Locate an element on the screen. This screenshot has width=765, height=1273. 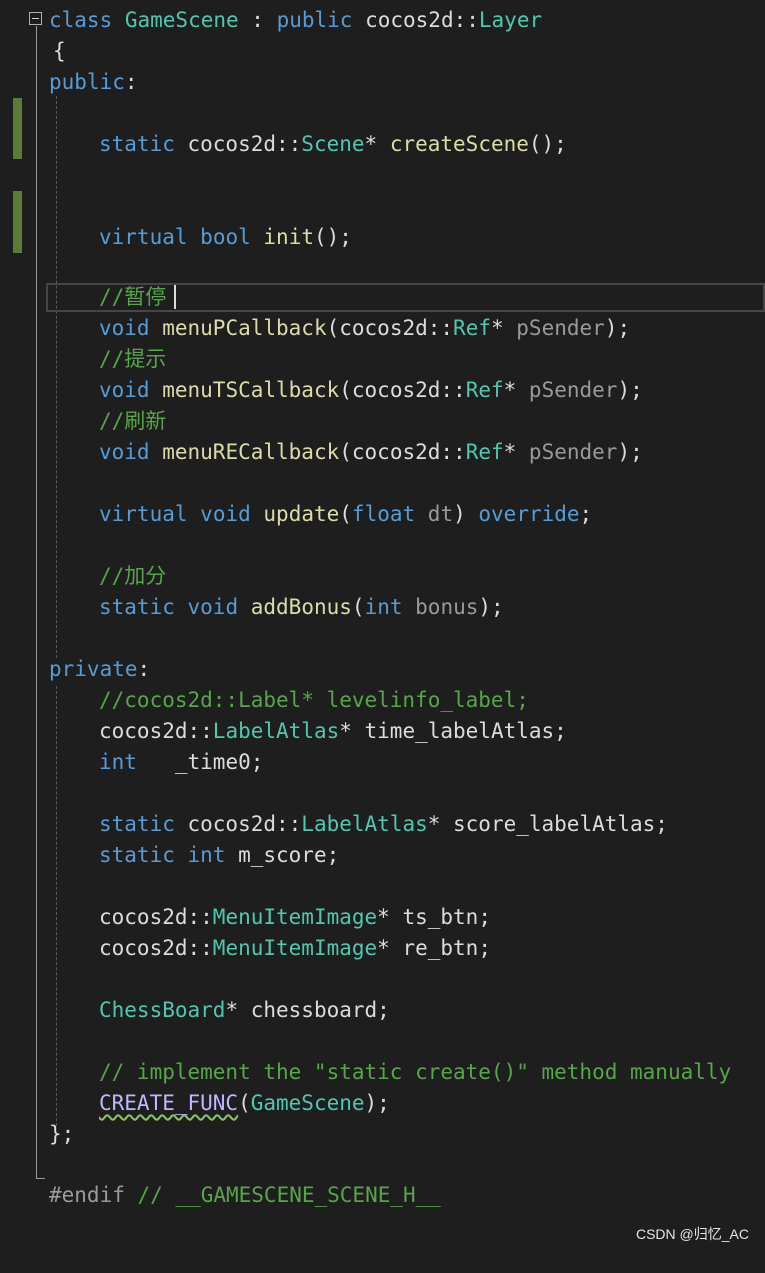
code-line-28: static int m_score; is located at coordinates (169, 855).